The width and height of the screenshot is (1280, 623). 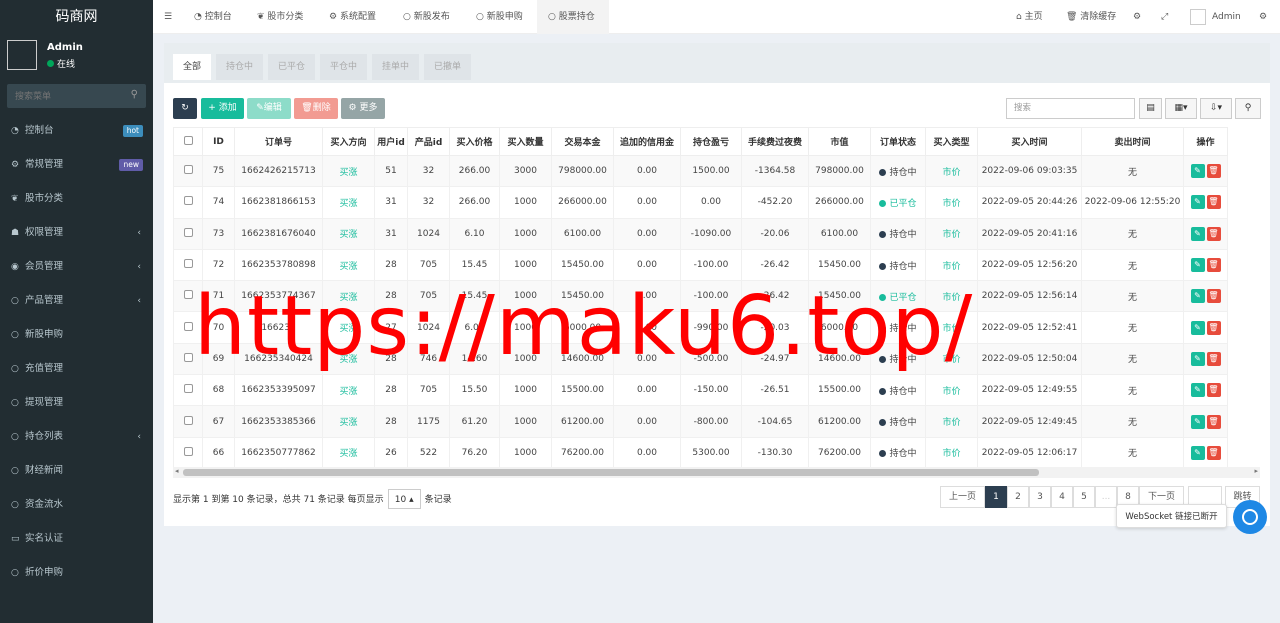 What do you see at coordinates (1070, 108) in the screenshot?
I see `table-search-input: 搜索` at bounding box center [1070, 108].